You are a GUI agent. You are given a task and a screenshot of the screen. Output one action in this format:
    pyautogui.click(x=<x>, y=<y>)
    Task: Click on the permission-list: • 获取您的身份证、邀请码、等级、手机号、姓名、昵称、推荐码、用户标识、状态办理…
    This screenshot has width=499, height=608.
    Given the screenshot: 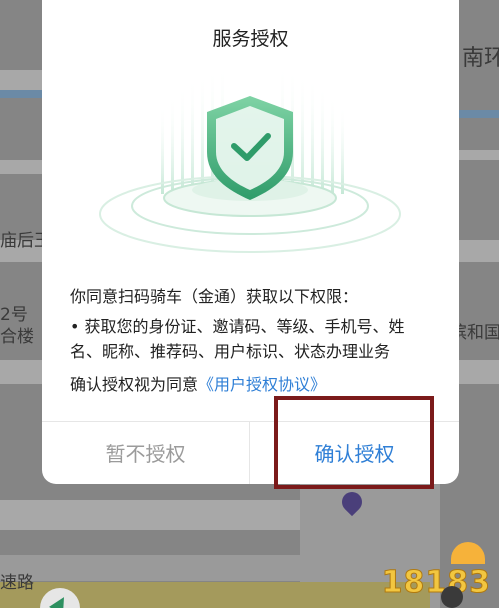 What is the action you would take?
    pyautogui.click(x=237, y=339)
    